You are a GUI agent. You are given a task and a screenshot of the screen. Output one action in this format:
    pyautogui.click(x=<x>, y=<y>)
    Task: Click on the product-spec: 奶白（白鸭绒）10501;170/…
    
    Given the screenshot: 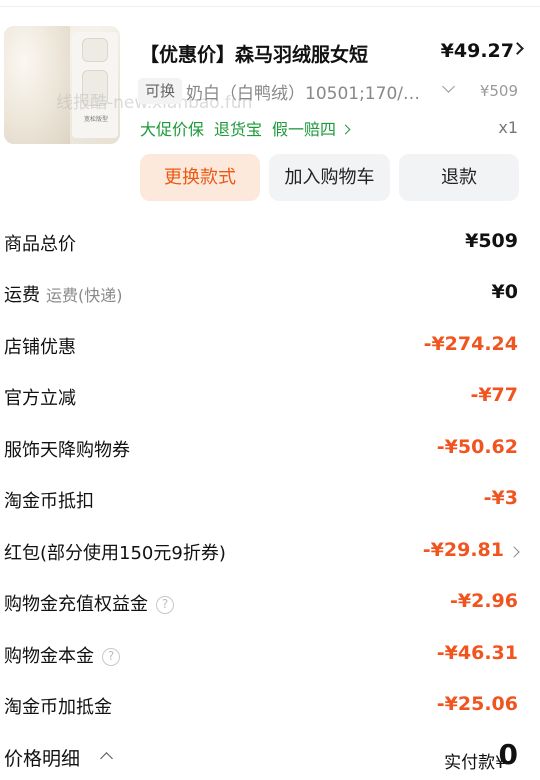 What is the action you would take?
    pyautogui.click(x=311, y=91)
    